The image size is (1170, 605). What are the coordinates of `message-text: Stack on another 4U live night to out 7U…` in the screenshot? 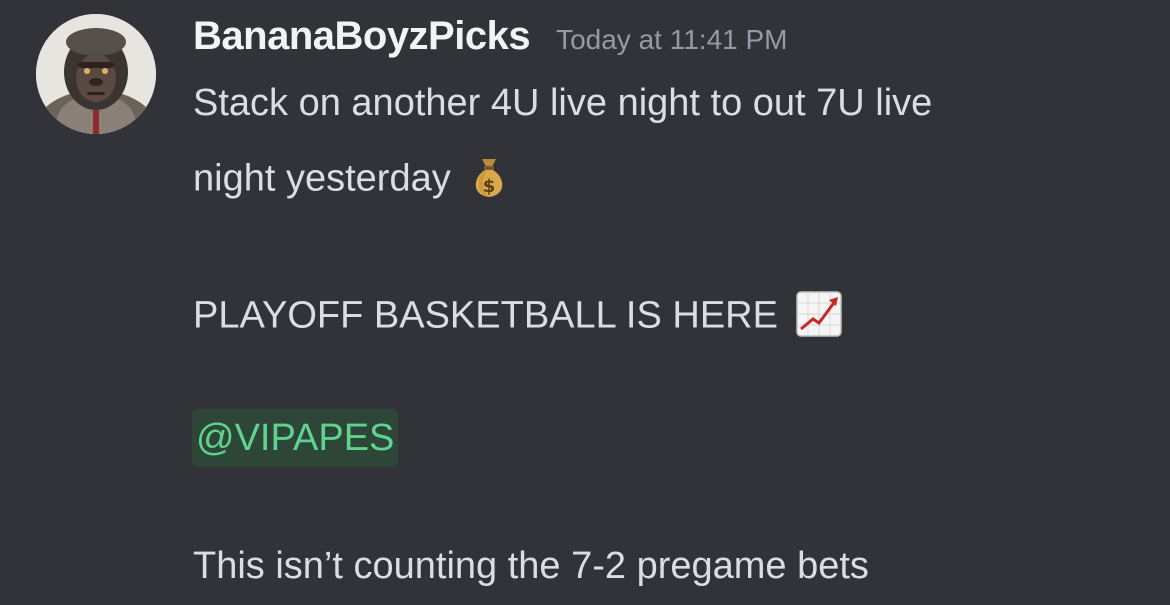 It's located at (563, 103).